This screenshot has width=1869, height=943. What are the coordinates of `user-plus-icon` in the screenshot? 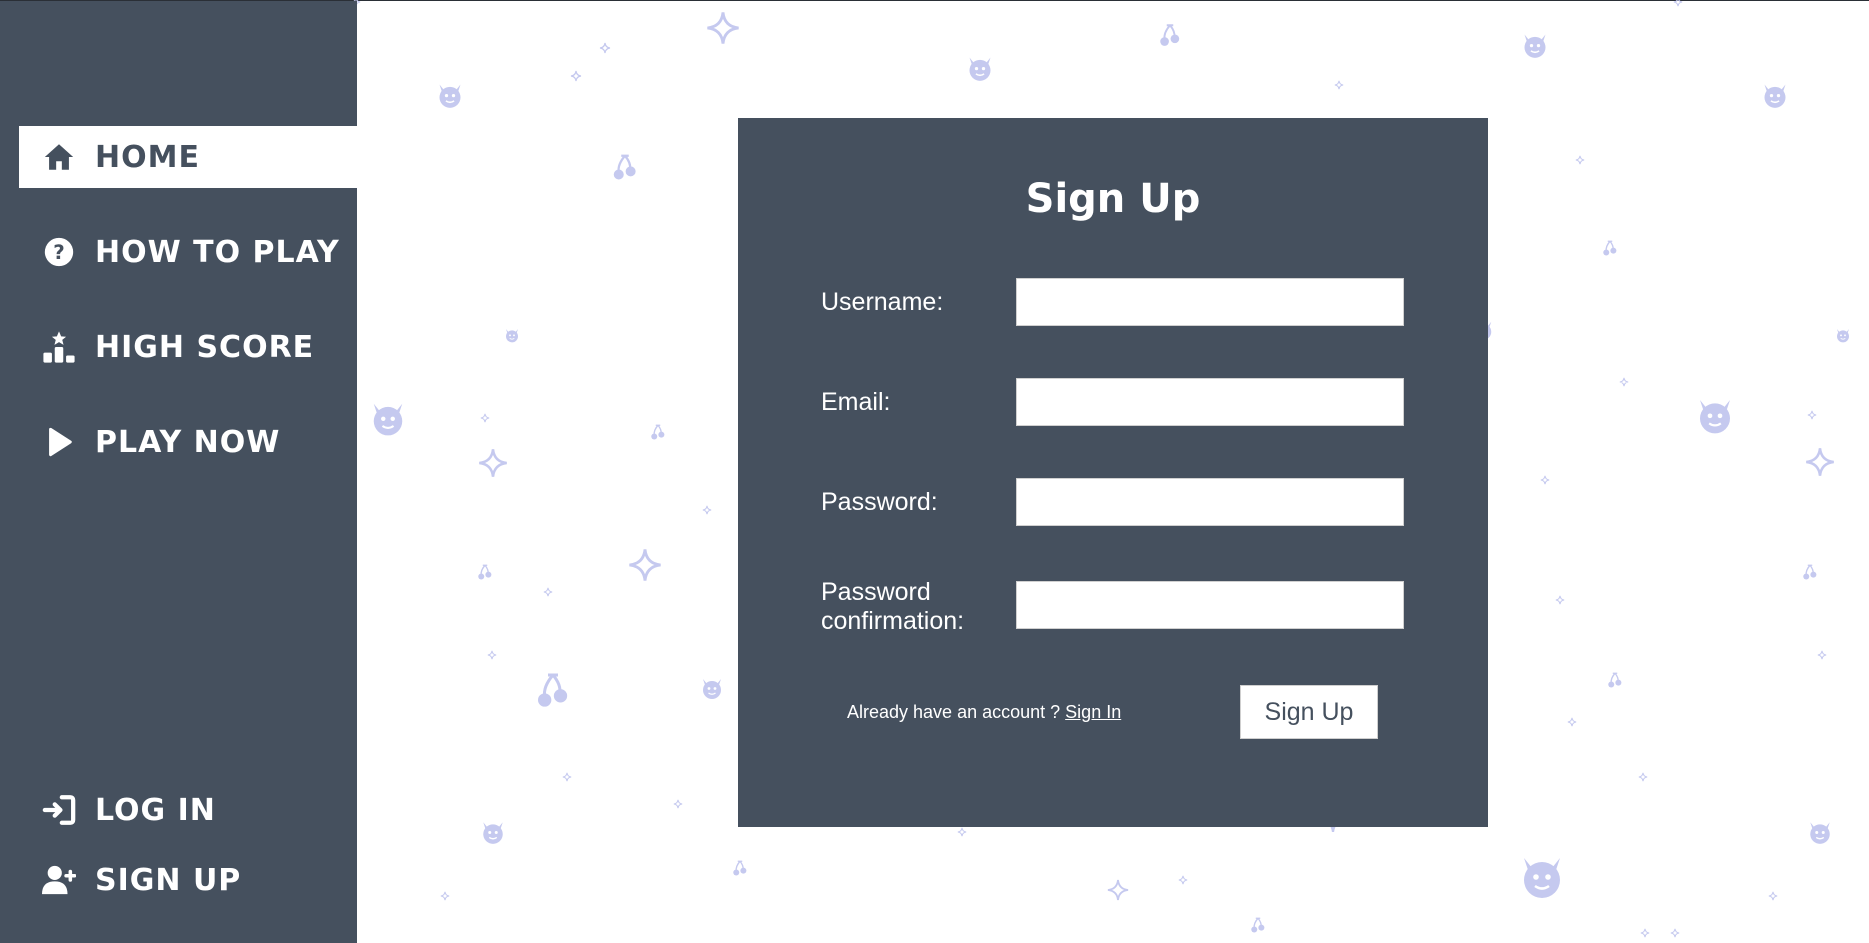 It's located at (59, 880).